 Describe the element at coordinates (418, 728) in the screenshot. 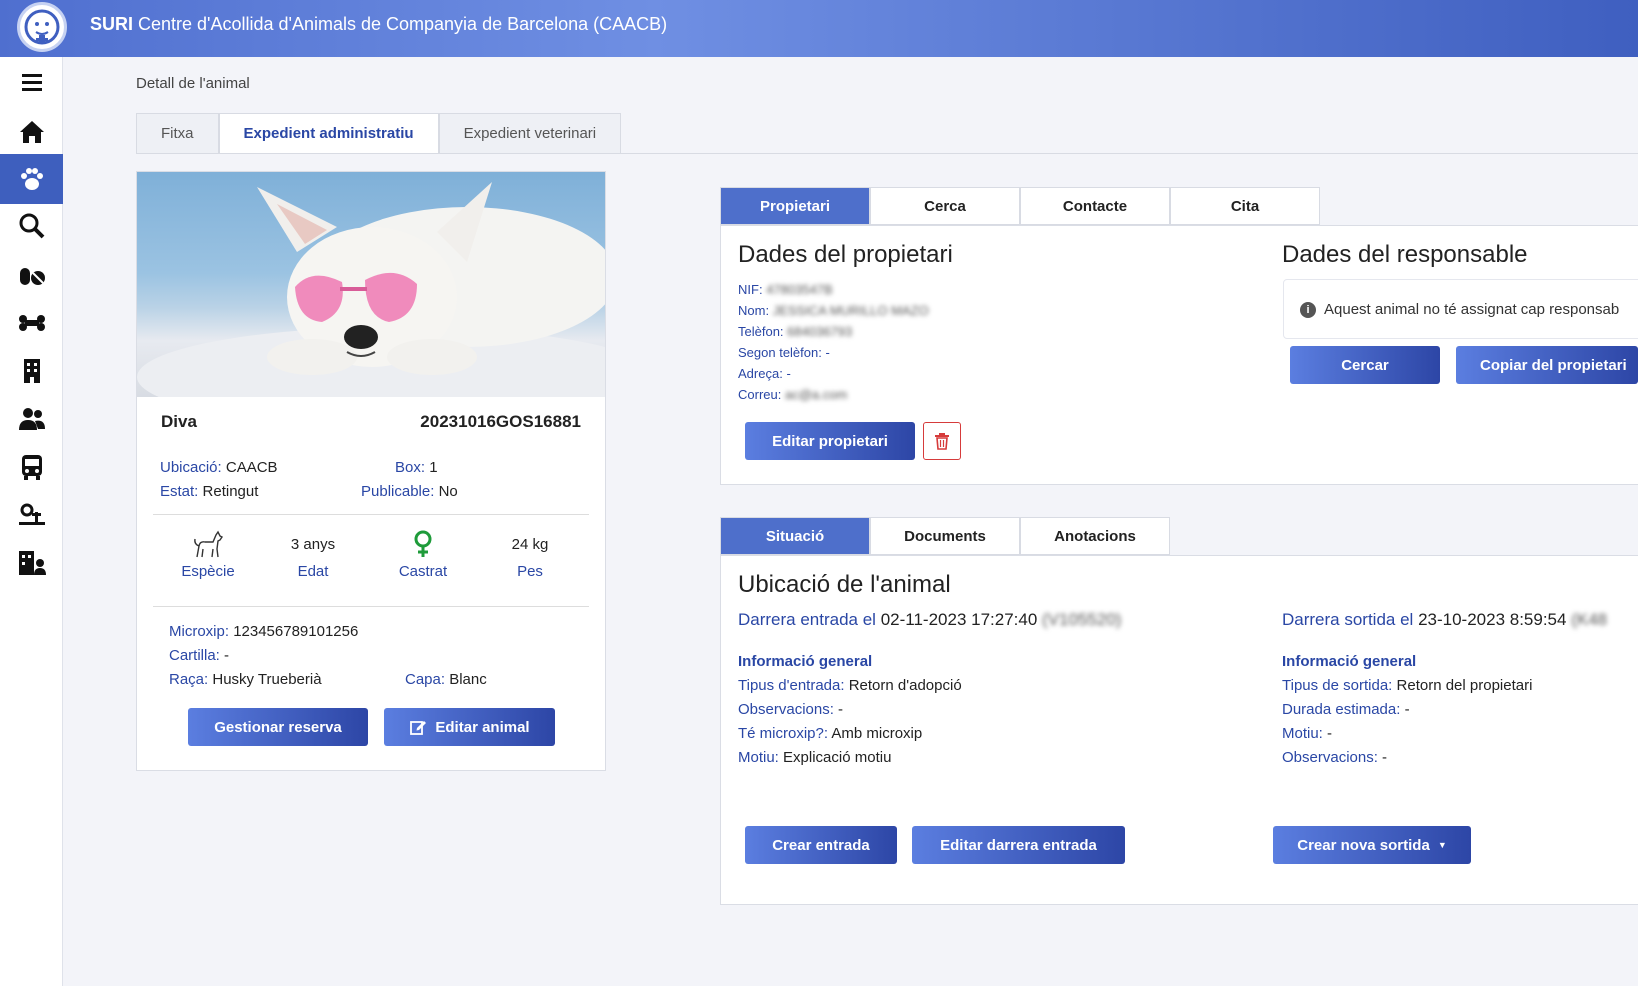

I see `edit-icon` at that location.